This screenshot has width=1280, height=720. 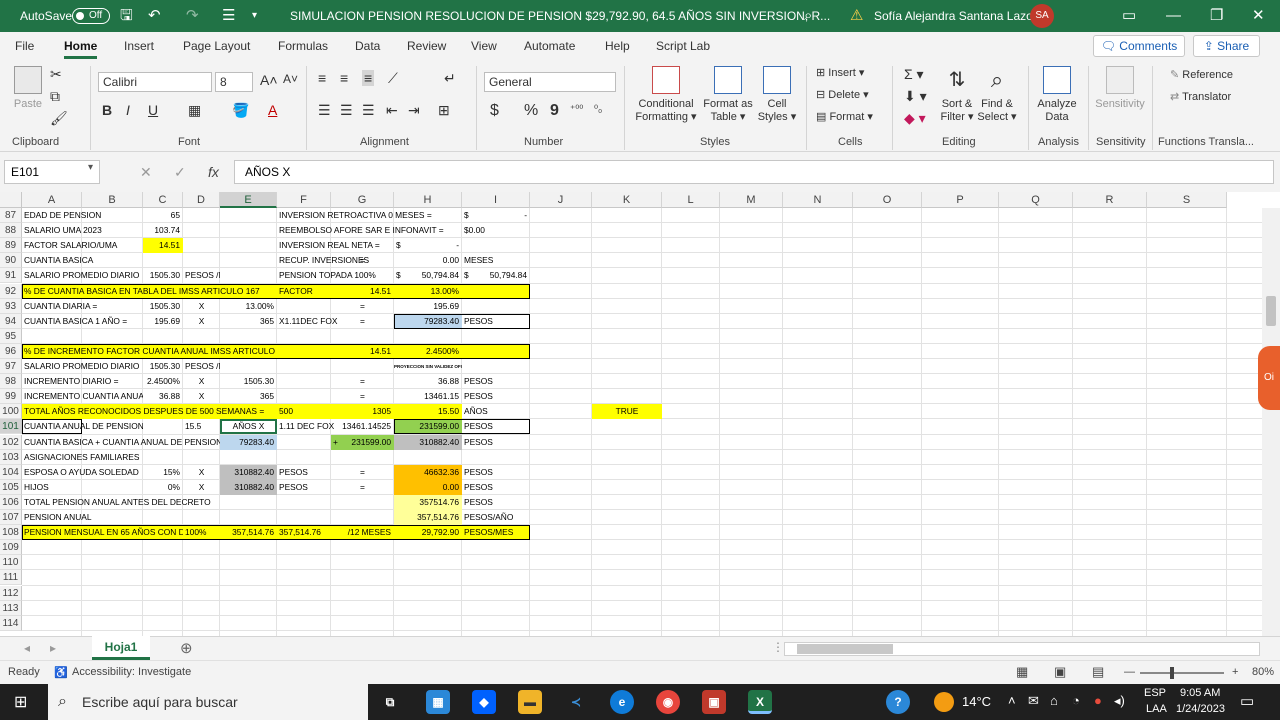 I want to click on row-header-89: 89, so click(x=11, y=246).